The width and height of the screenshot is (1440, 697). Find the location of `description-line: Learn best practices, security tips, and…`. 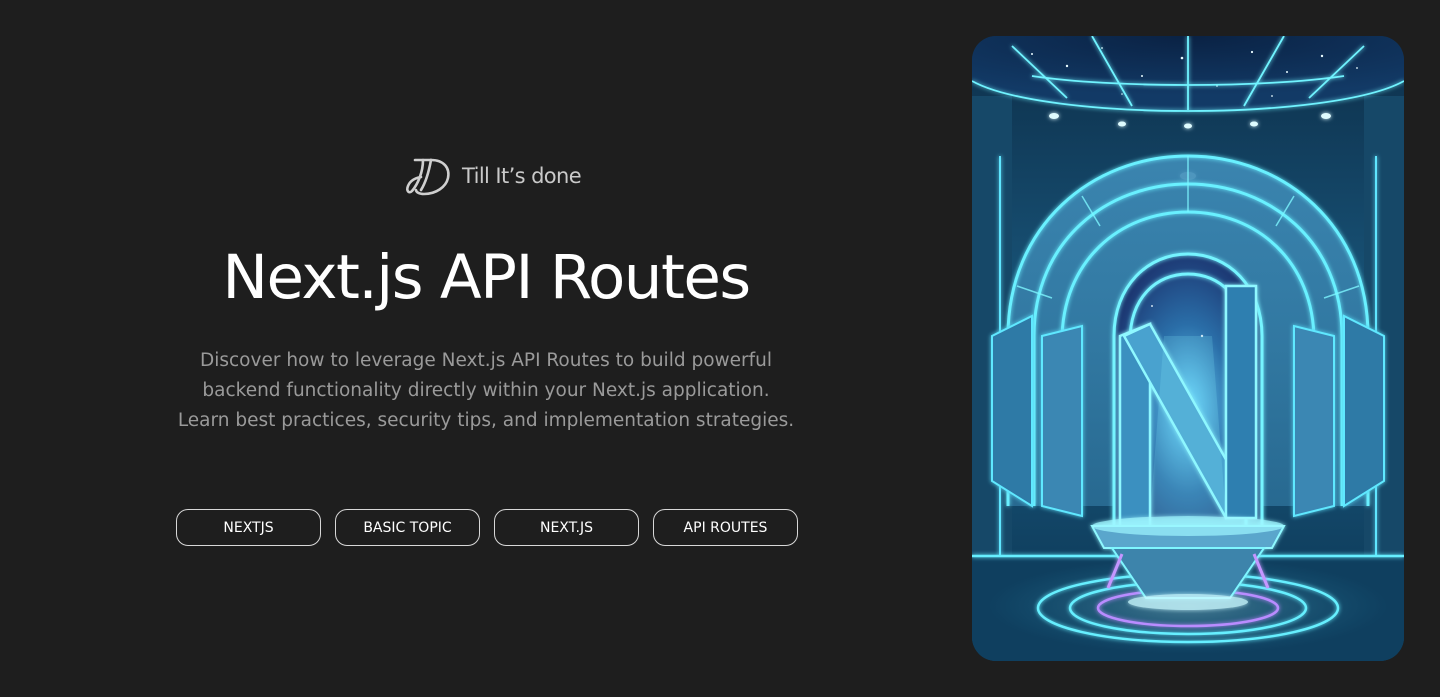

description-line: Learn best practices, security tips, and… is located at coordinates (486, 420).